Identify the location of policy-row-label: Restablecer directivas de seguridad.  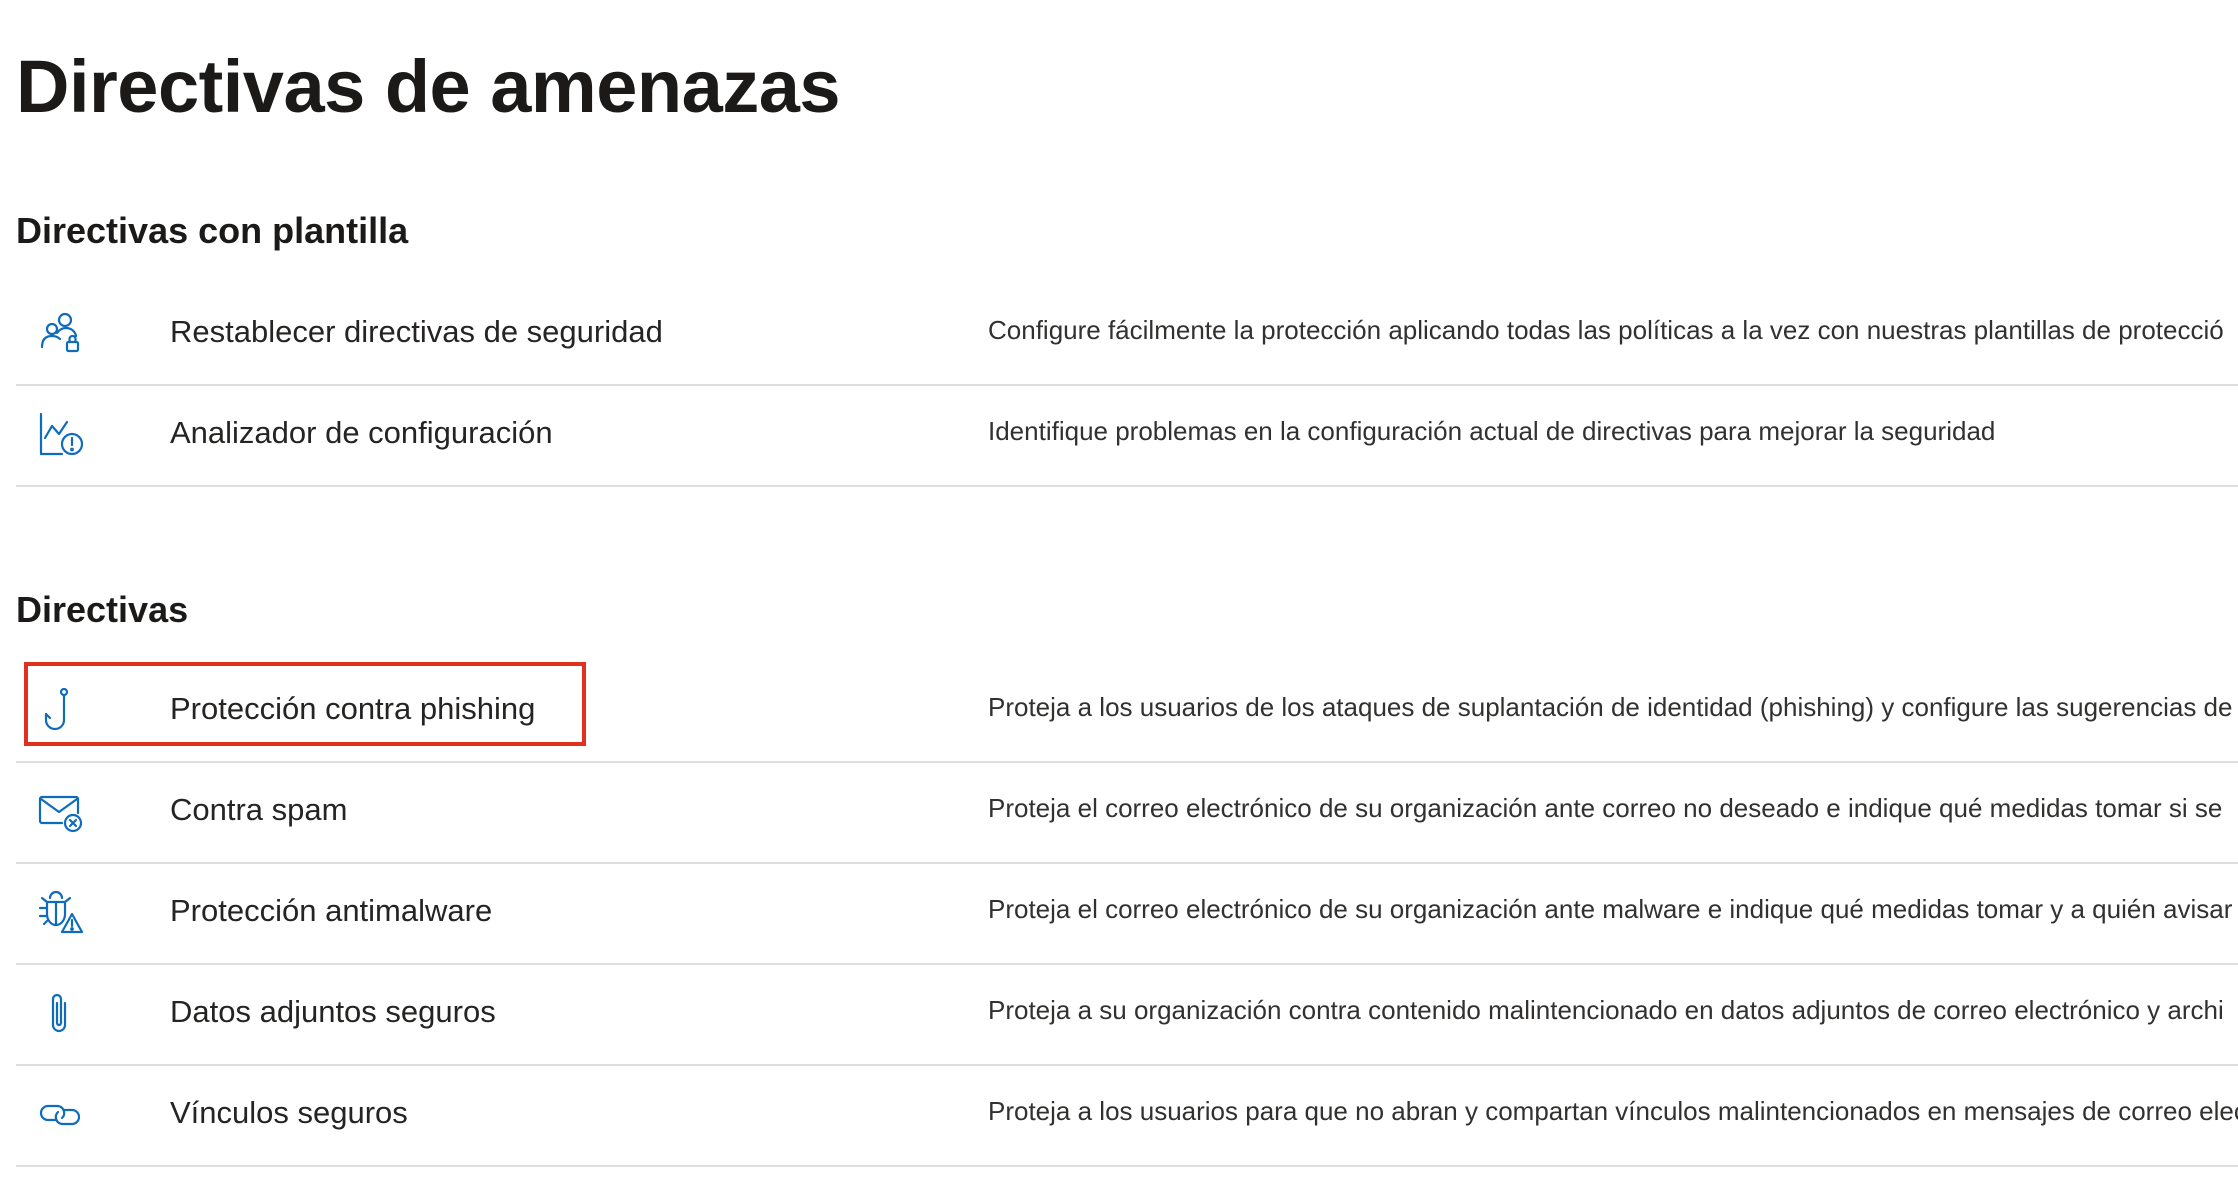
(416, 331).